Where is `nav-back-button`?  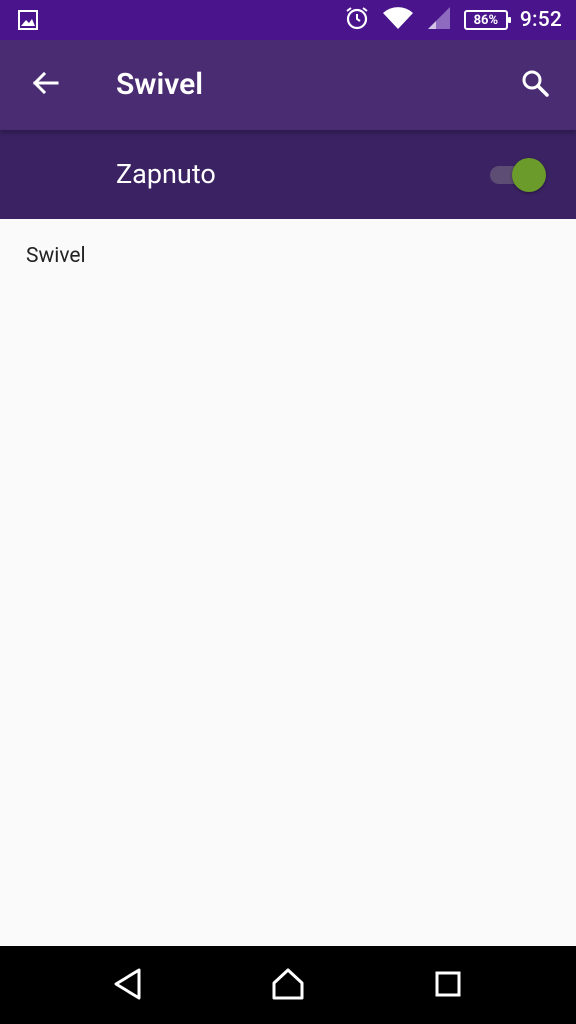 nav-back-button is located at coordinates (128, 986).